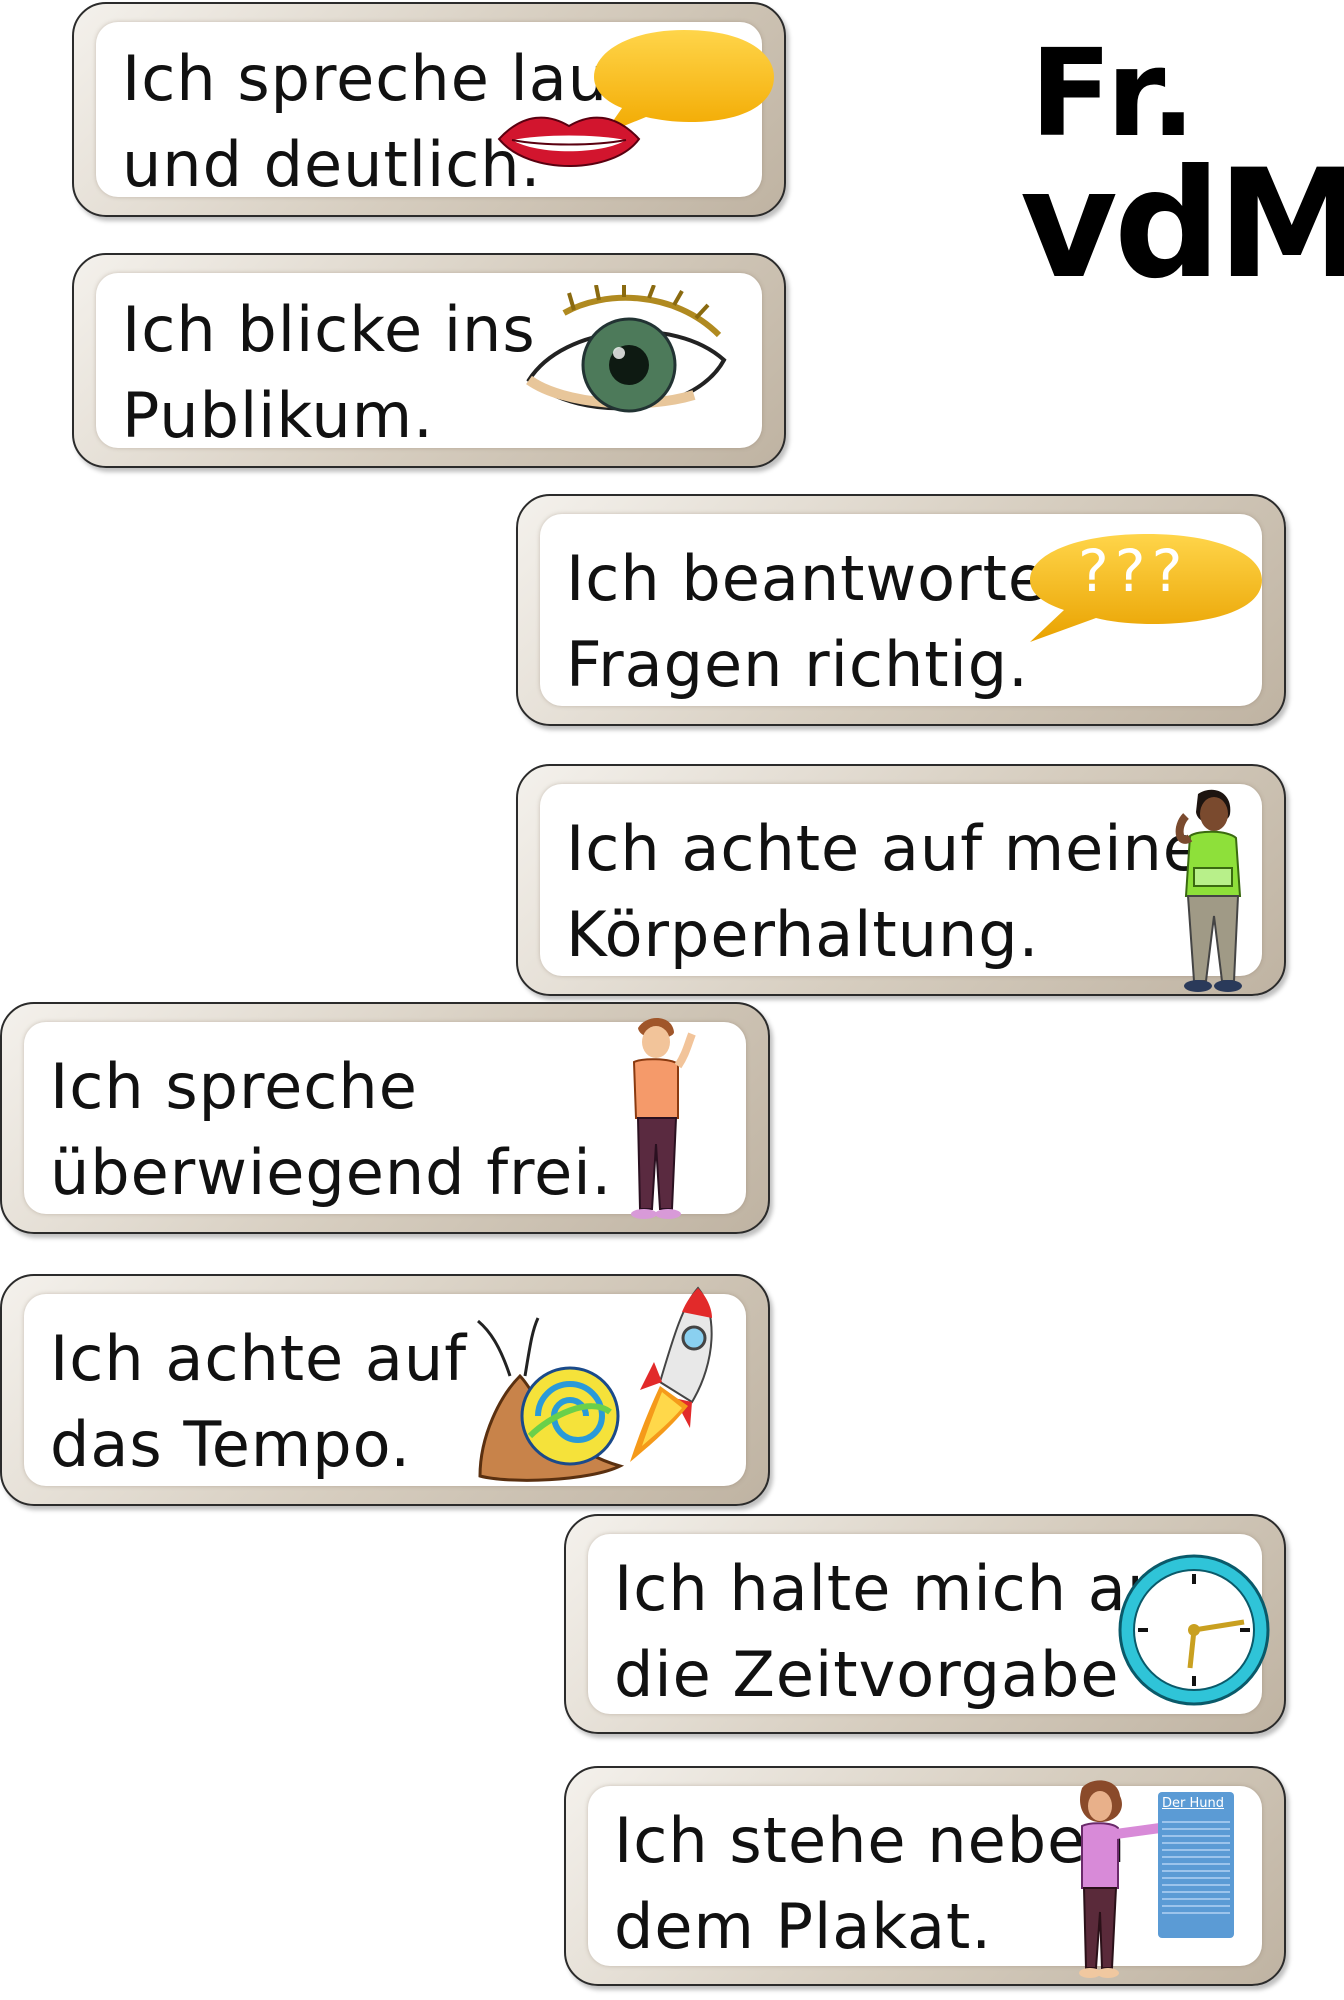 This screenshot has width=1344, height=2000. What do you see at coordinates (569, 141) in the screenshot?
I see `lips-icon` at bounding box center [569, 141].